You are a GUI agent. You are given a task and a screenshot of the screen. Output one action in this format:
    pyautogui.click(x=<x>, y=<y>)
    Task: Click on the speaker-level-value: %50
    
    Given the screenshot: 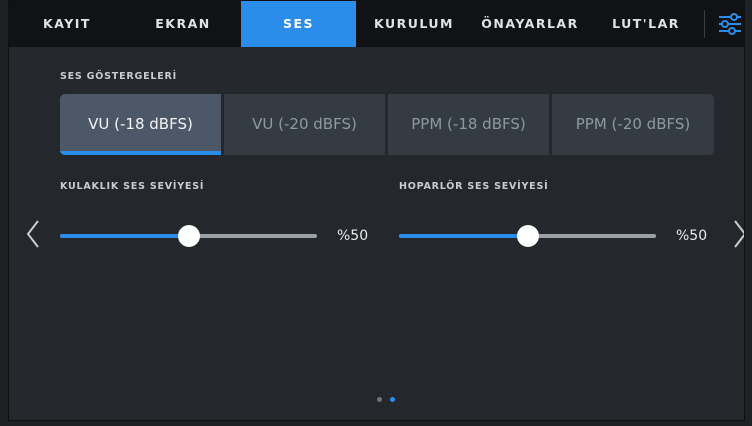 What is the action you would take?
    pyautogui.click(x=692, y=236)
    